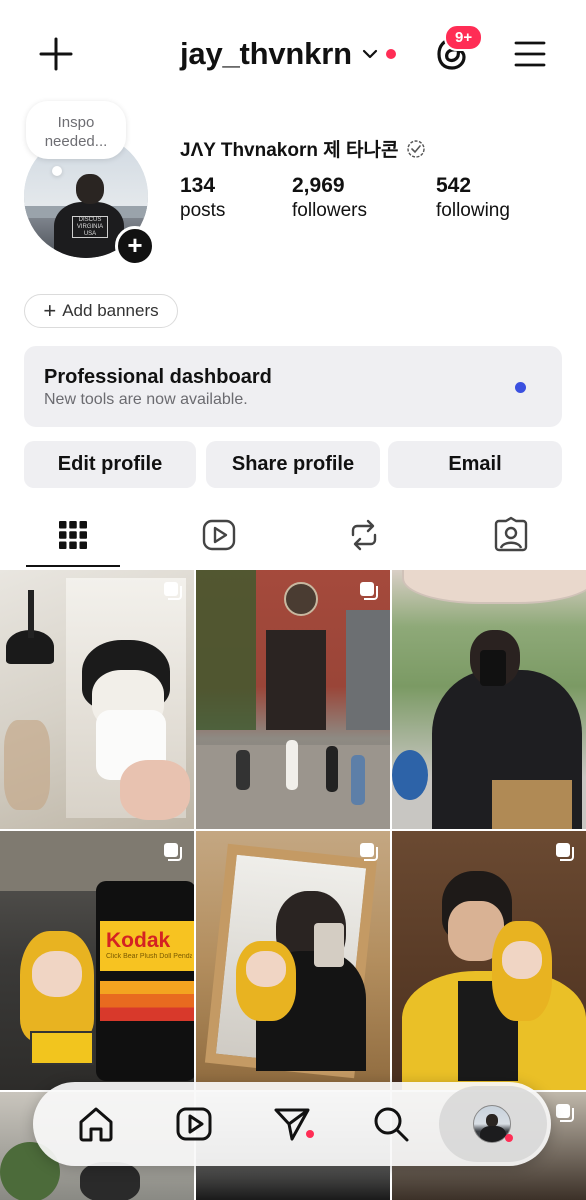  What do you see at coordinates (473, 198) in the screenshot?
I see `following-stat: 542 following` at bounding box center [473, 198].